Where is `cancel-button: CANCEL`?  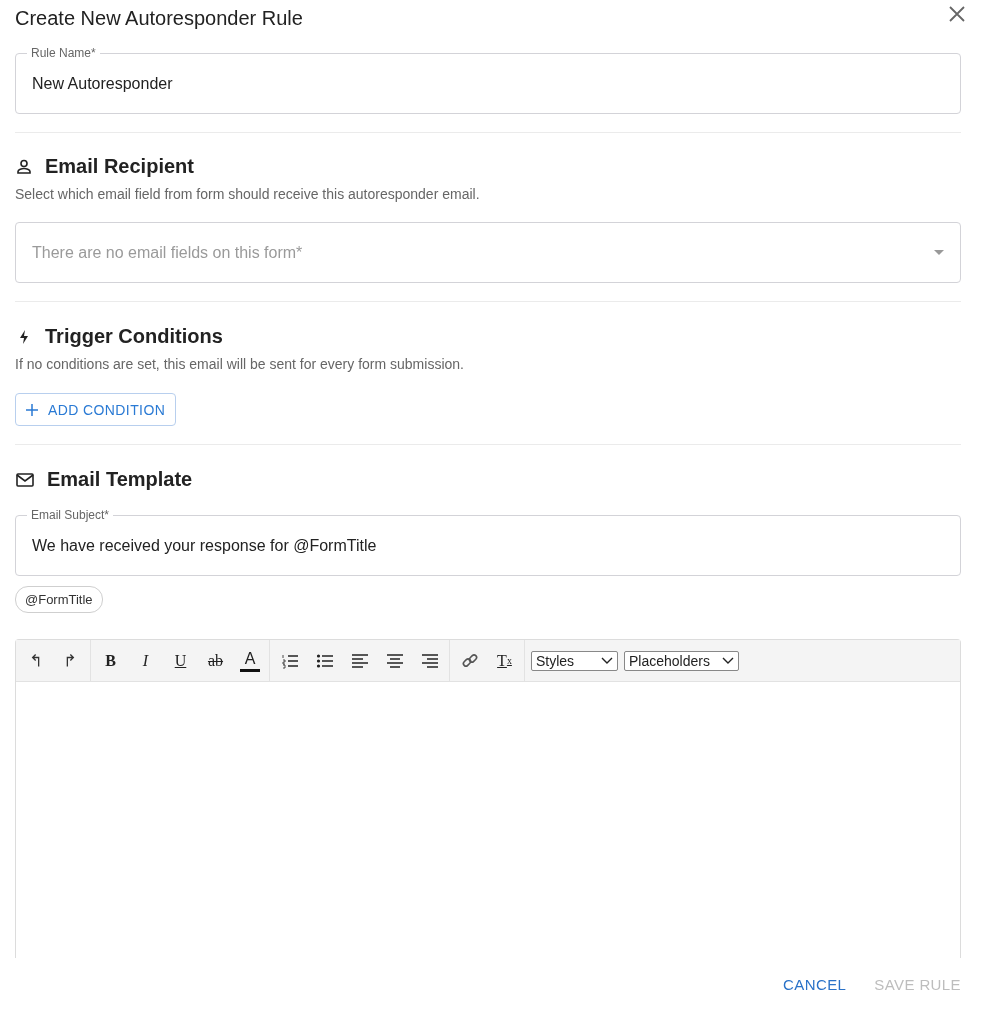 cancel-button: CANCEL is located at coordinates (815, 984).